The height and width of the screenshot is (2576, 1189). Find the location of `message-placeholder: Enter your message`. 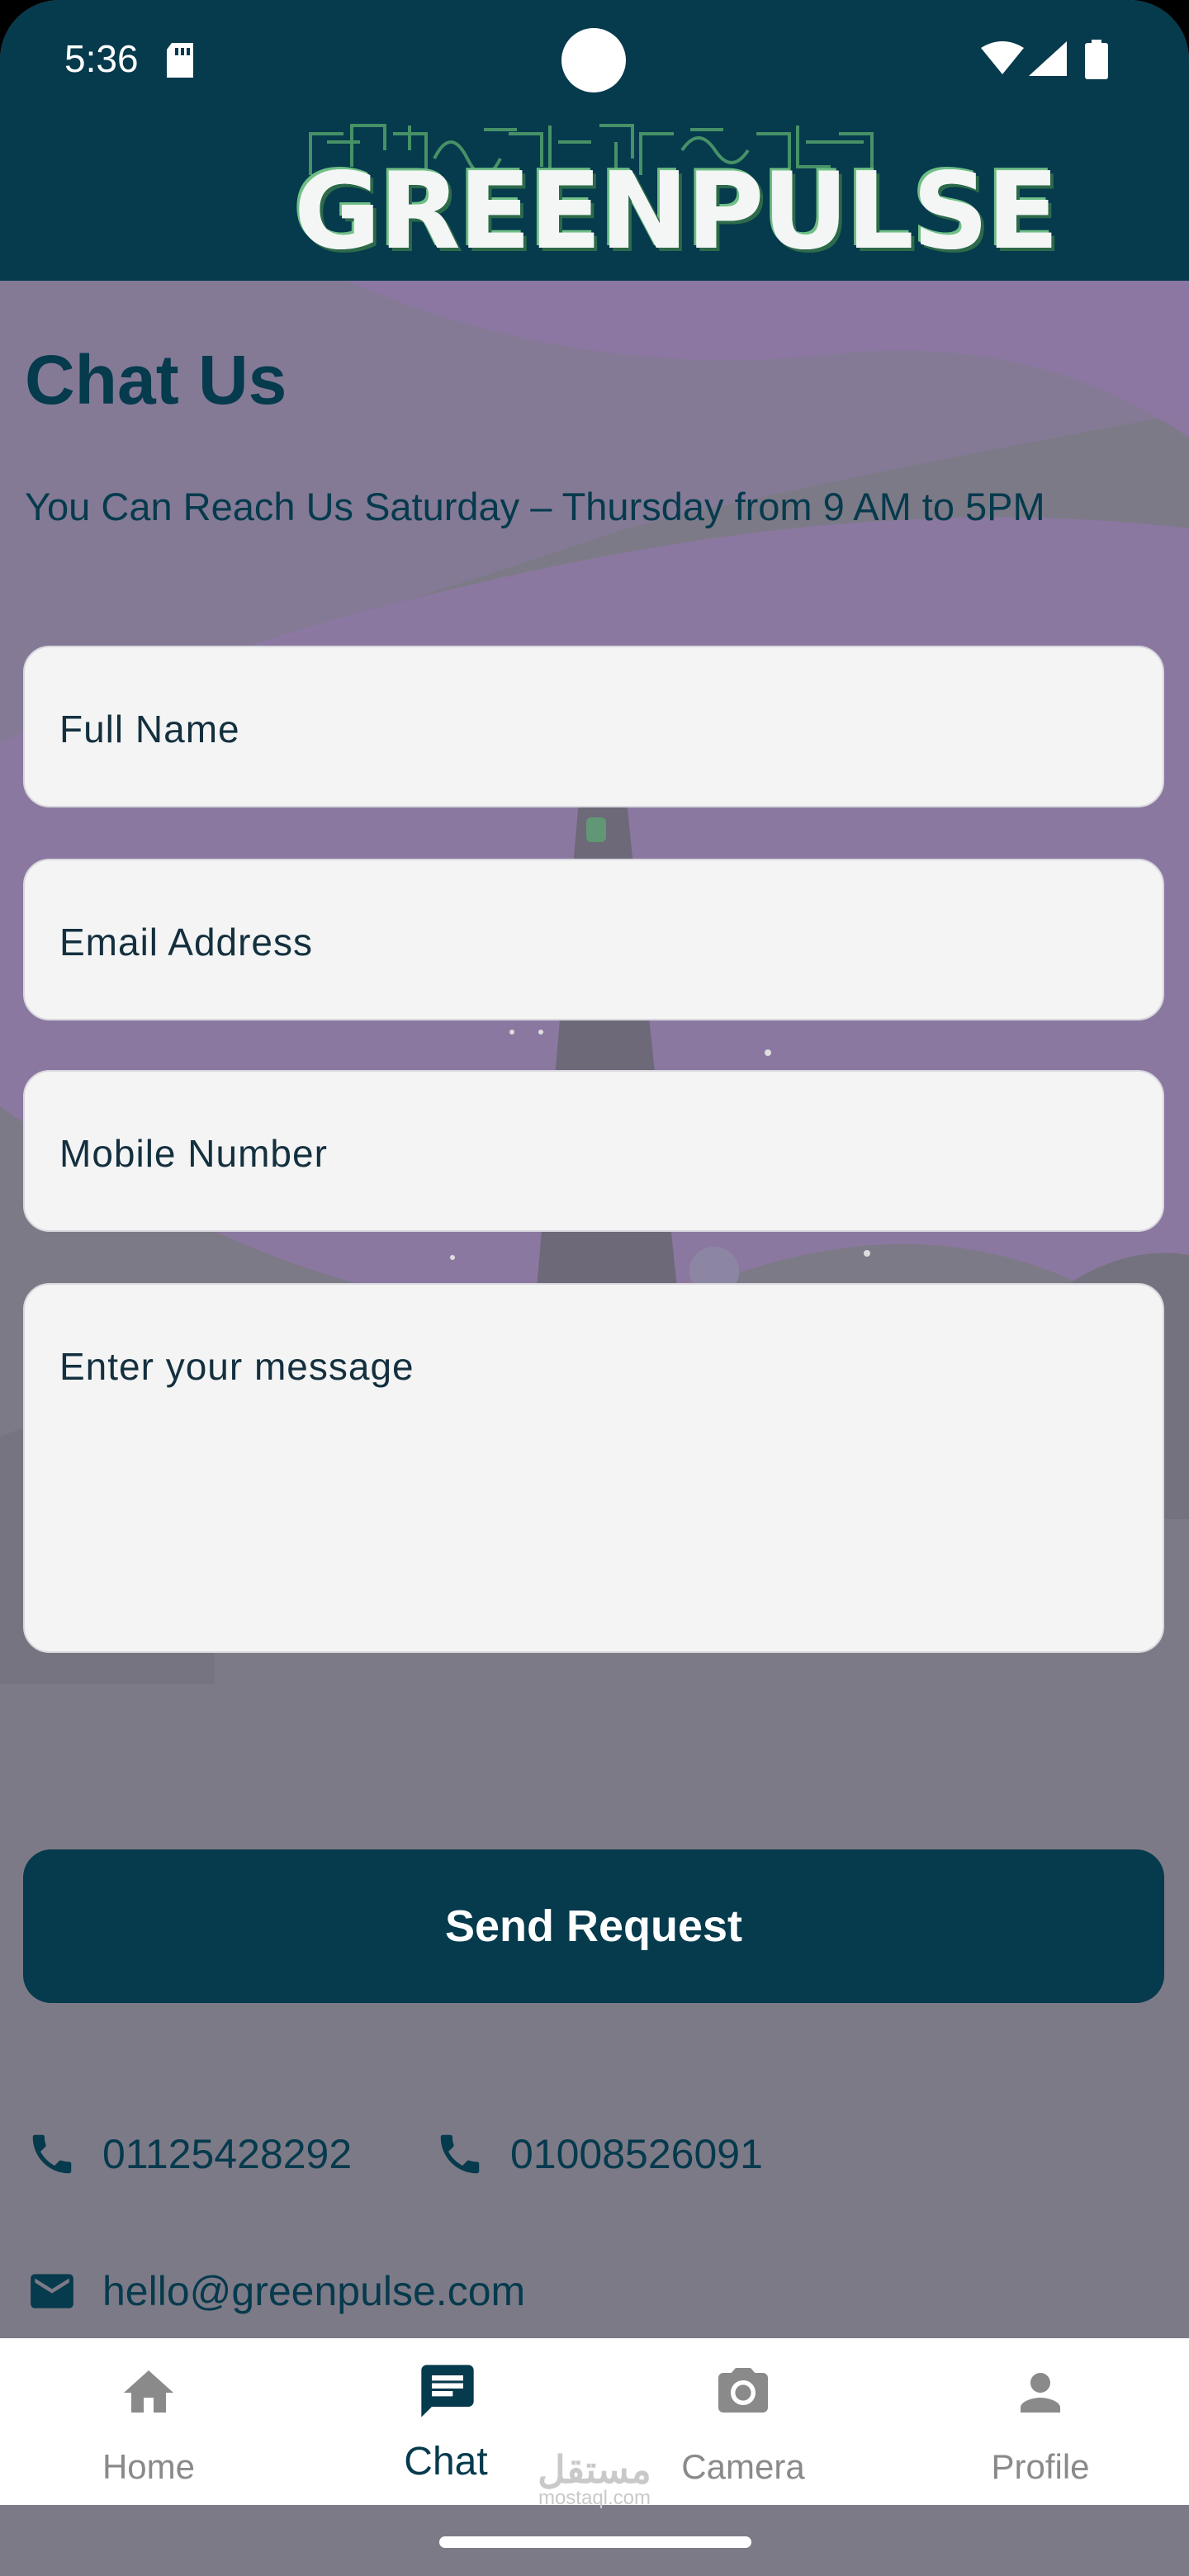

message-placeholder: Enter your message is located at coordinates (236, 1366).